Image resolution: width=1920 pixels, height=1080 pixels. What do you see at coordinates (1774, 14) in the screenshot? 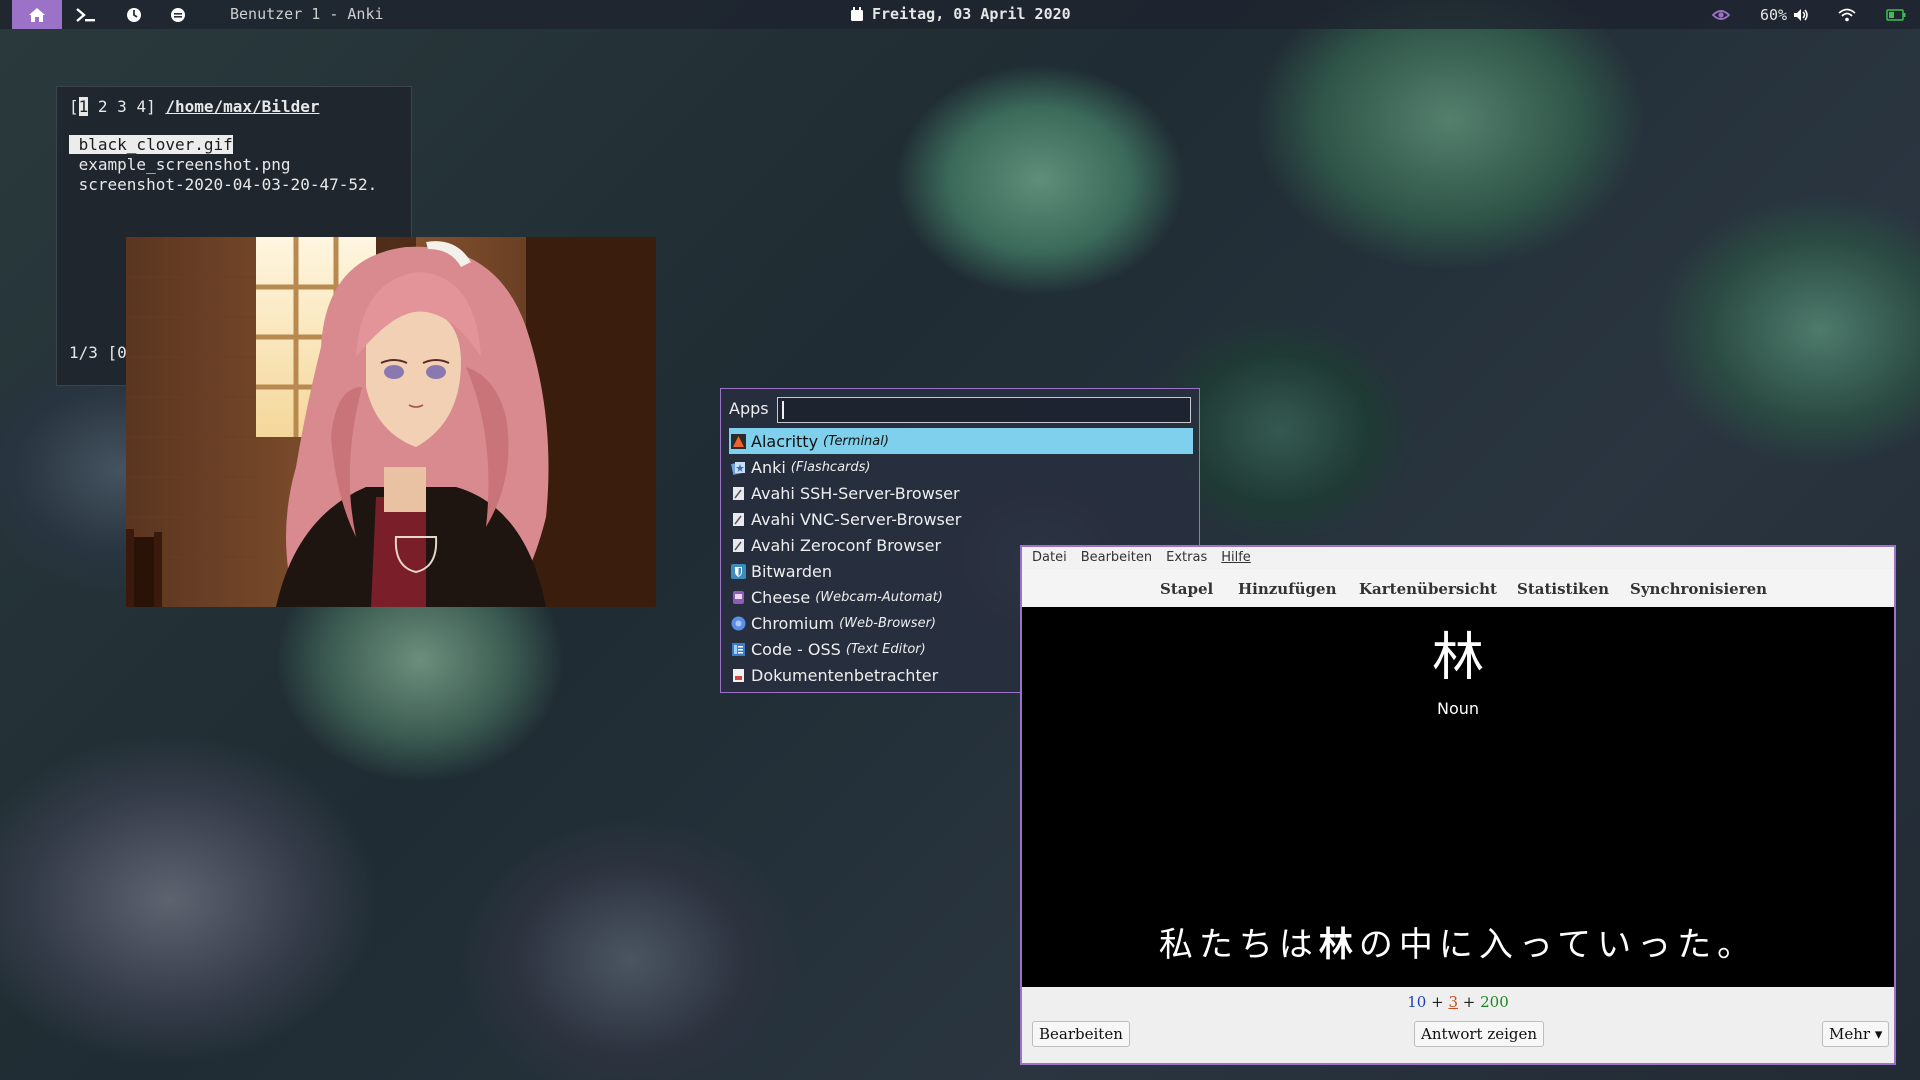
I see `volume-level: 60%` at bounding box center [1774, 14].